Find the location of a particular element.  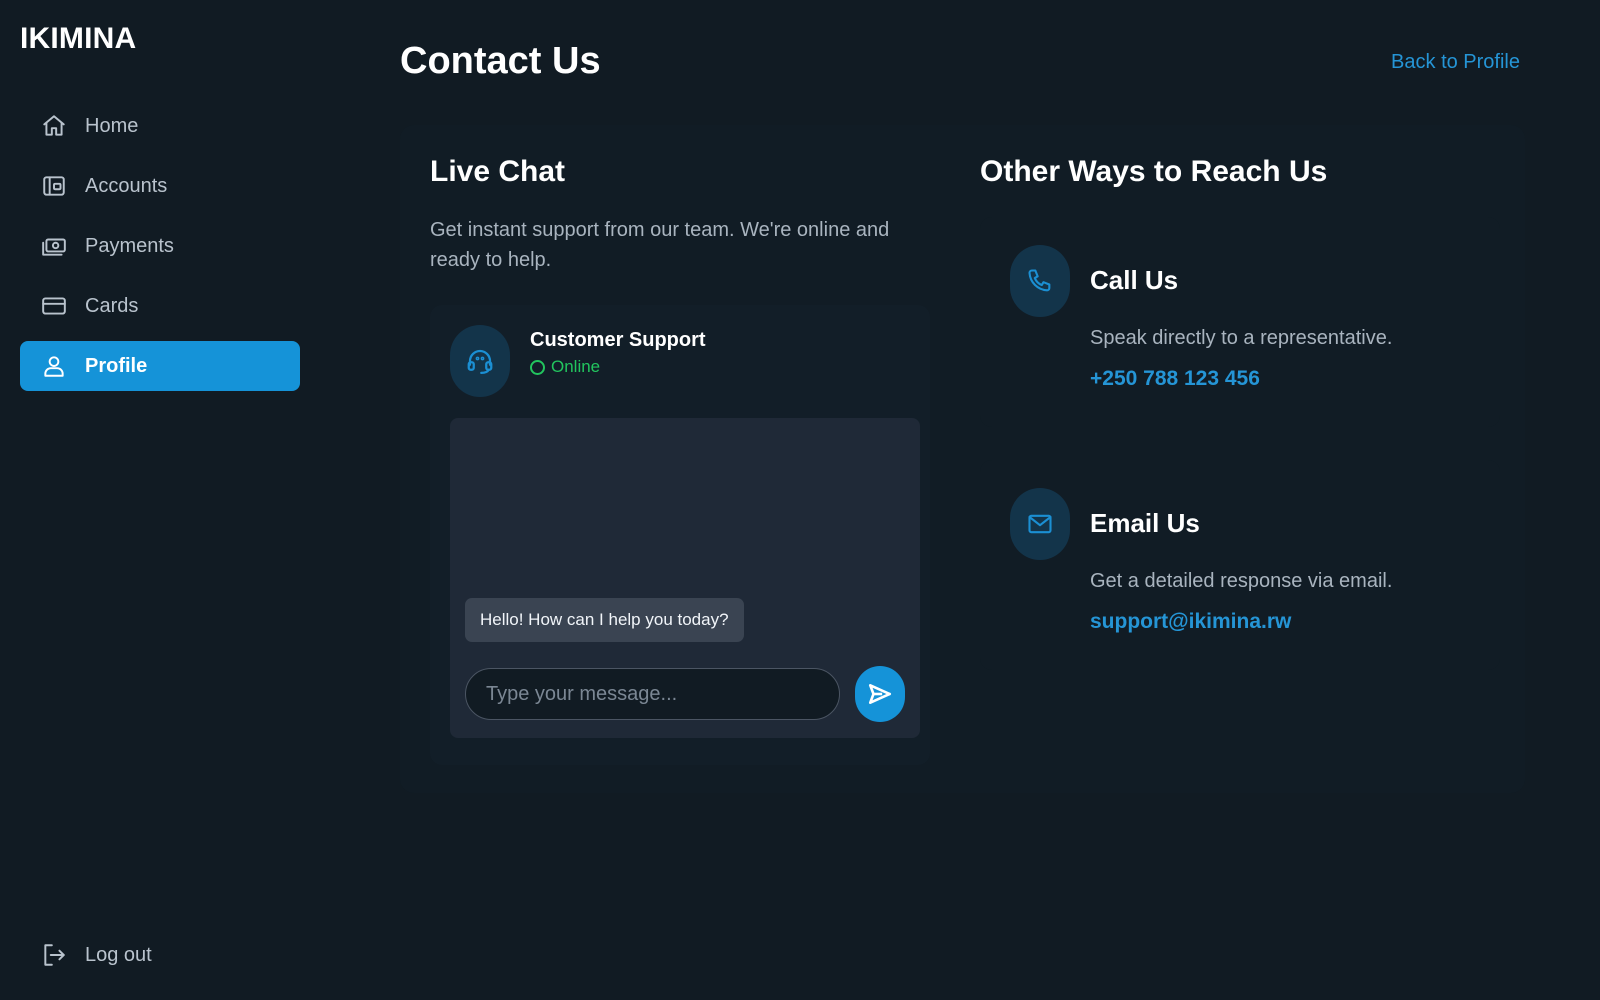

headset-icon is located at coordinates (480, 361).